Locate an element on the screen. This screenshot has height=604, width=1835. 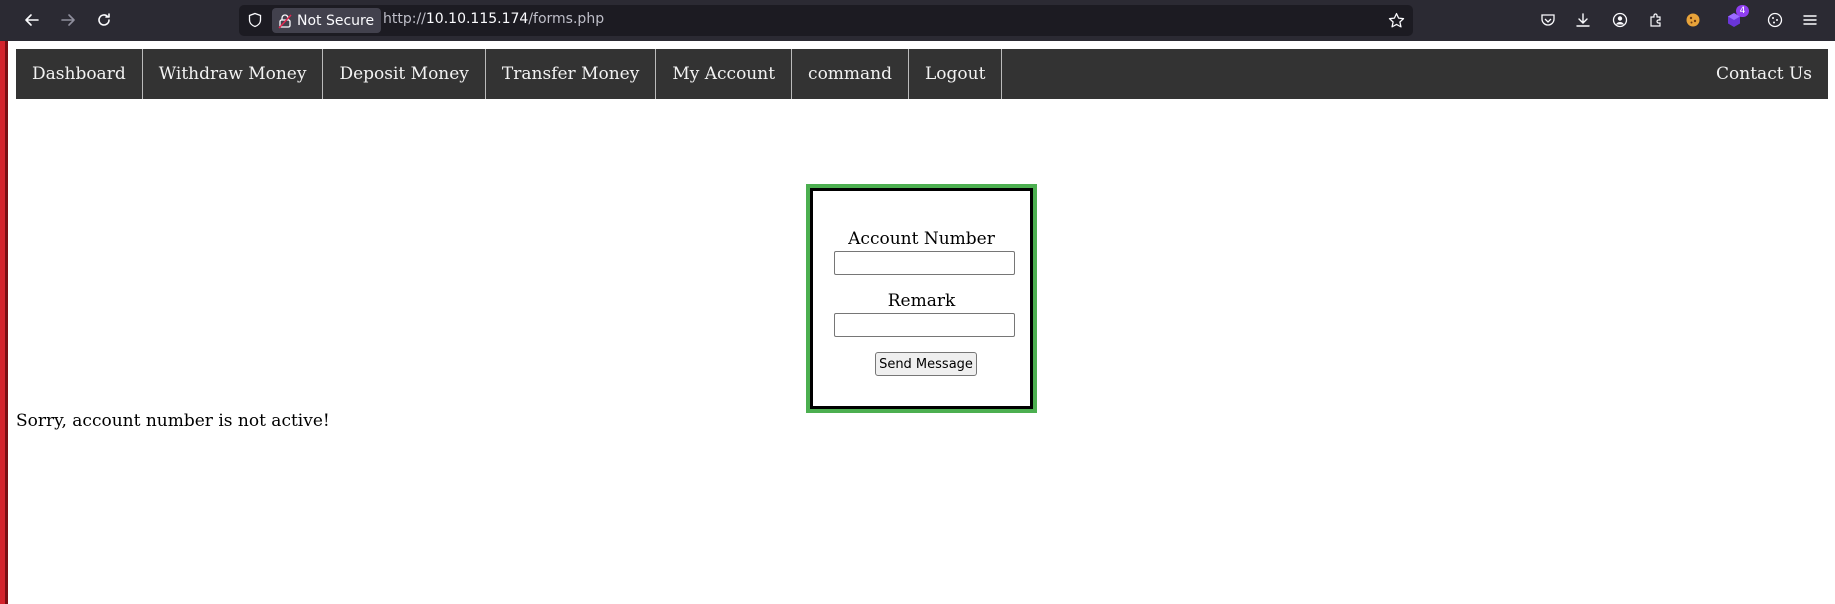
tracking-shield-icon is located at coordinates (255, 20).